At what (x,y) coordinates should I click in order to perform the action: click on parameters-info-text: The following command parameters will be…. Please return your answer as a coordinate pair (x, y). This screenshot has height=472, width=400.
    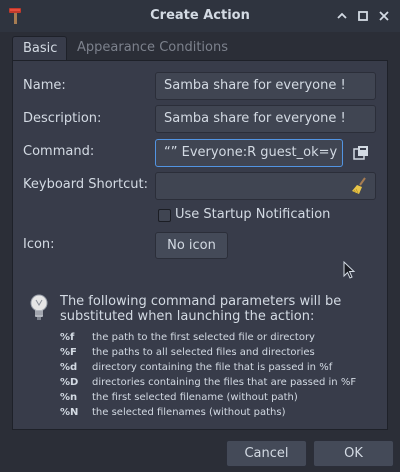
    Looking at the image, I should click on (201, 309).